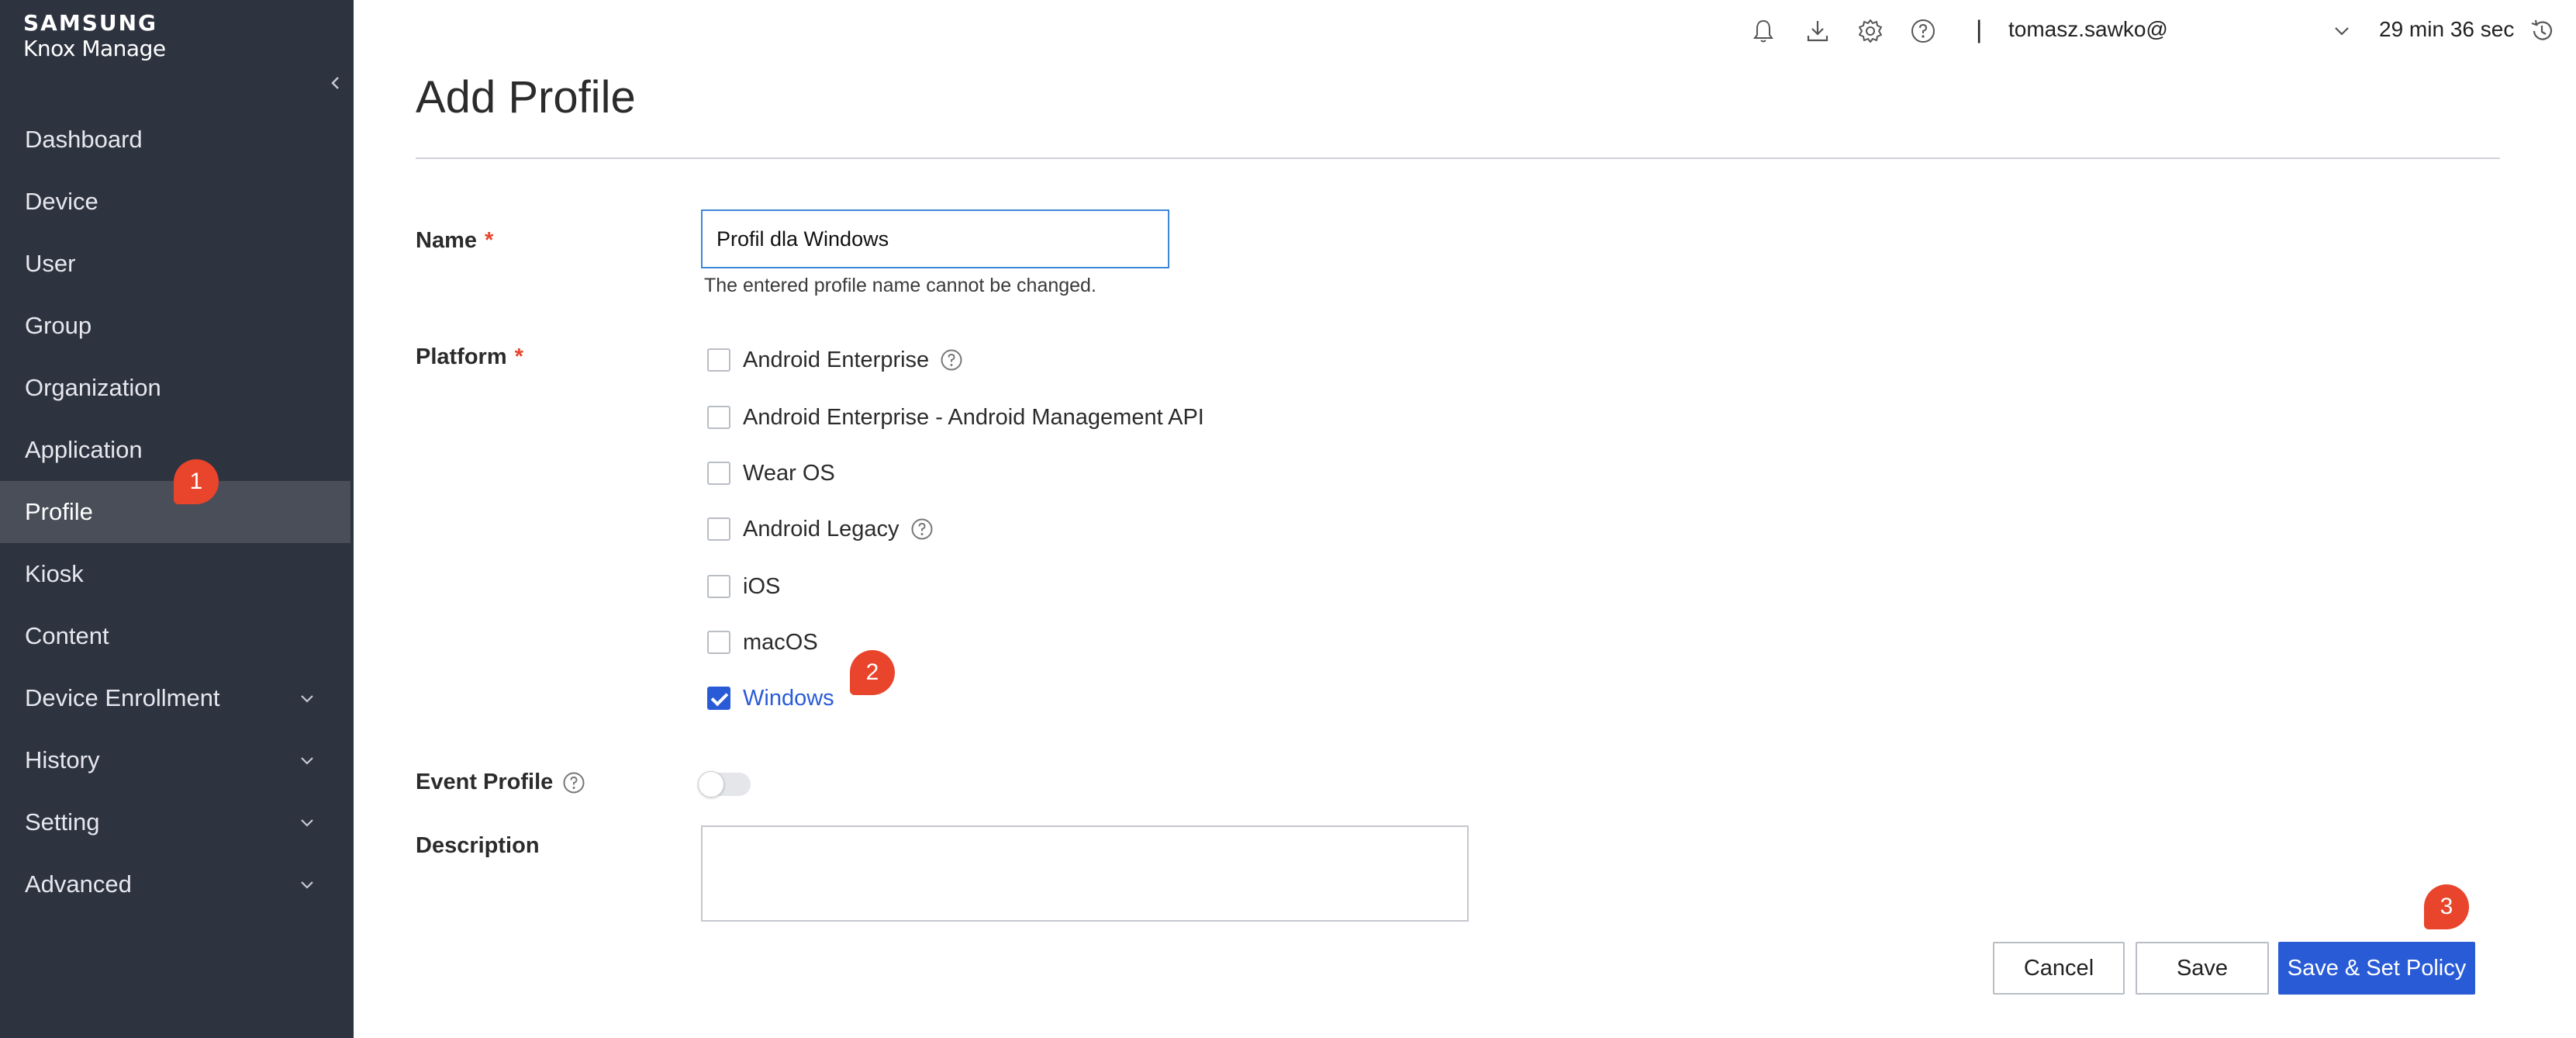 The width and height of the screenshot is (2576, 1038). I want to click on sidebar-item-device: Device, so click(177, 202).